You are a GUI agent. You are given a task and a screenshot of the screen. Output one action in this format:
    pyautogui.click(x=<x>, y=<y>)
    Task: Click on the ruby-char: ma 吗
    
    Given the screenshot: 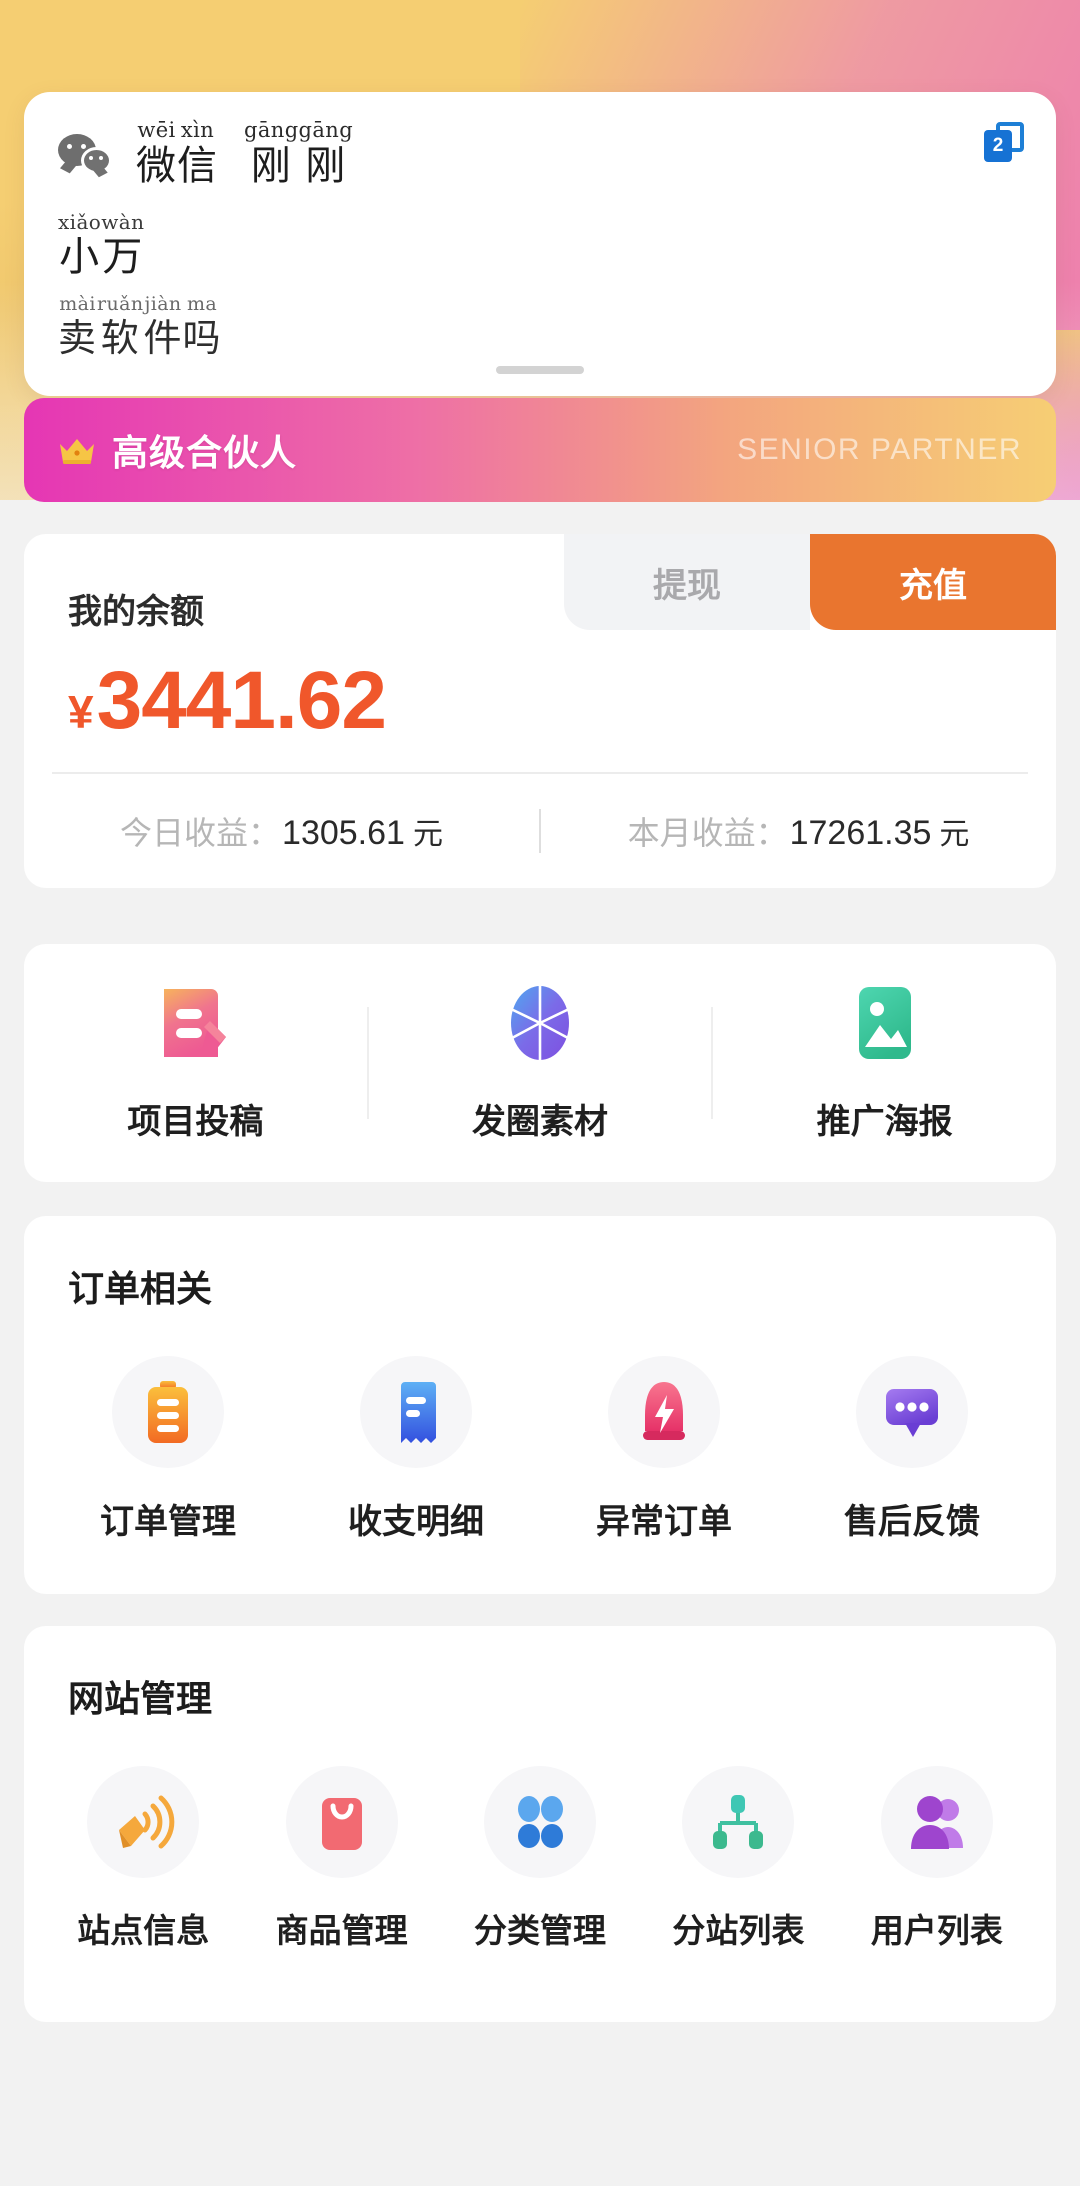 What is the action you would take?
    pyautogui.click(x=202, y=326)
    